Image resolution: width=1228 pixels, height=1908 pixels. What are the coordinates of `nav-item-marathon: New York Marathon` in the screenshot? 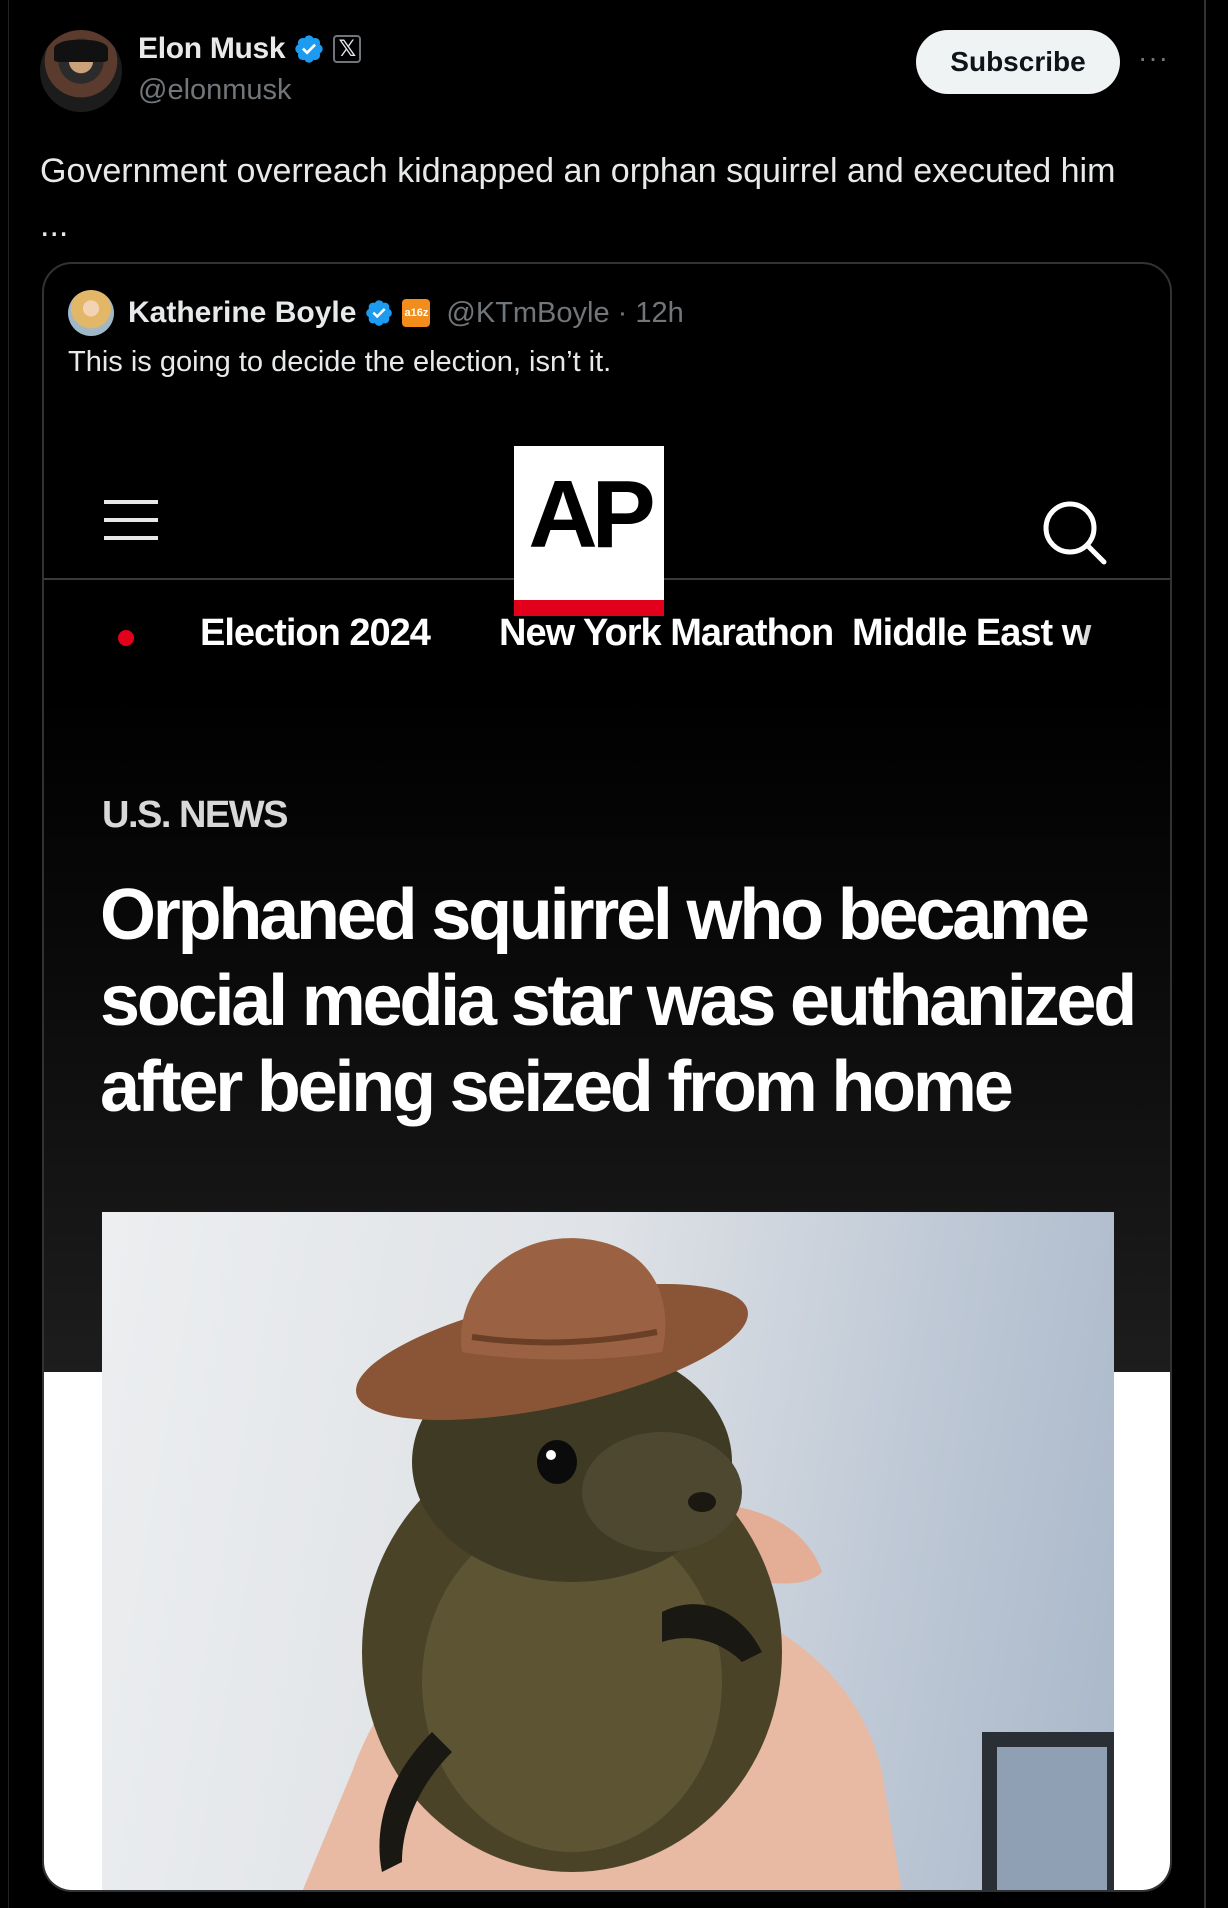 It's located at (666, 633).